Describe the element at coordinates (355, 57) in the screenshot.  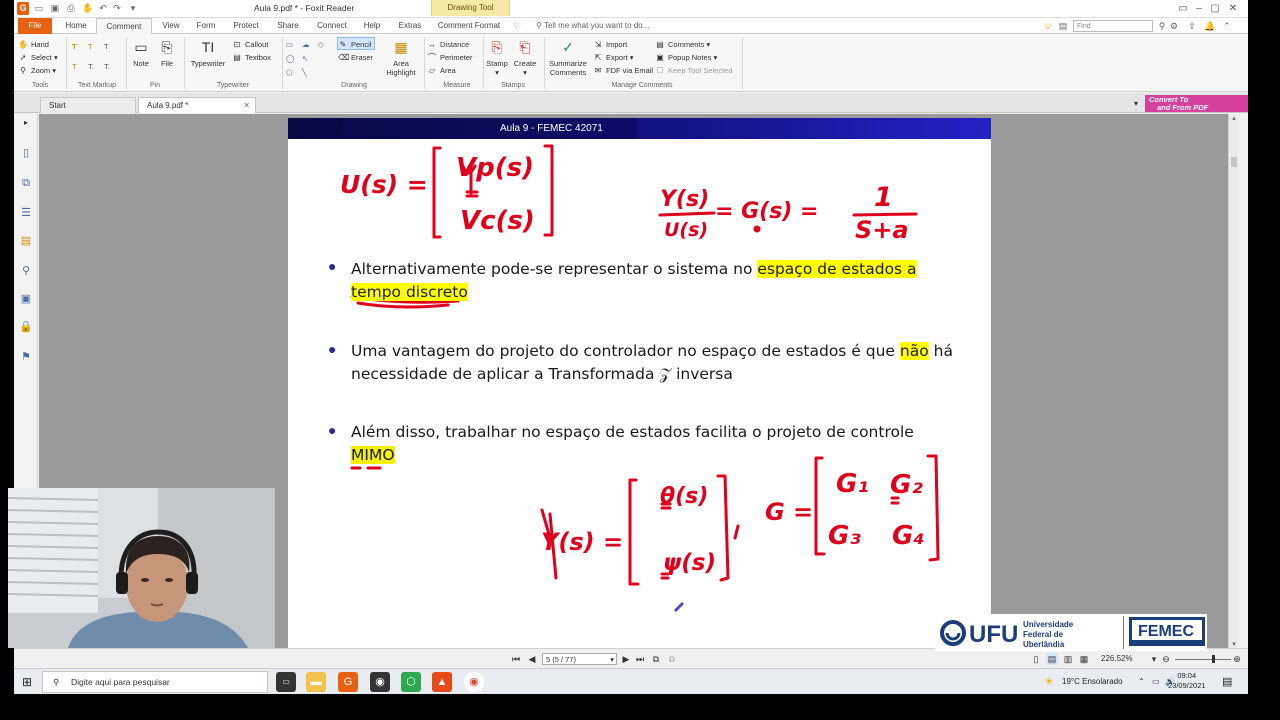
I see `eraser-button: ⌫ Eraser` at that location.